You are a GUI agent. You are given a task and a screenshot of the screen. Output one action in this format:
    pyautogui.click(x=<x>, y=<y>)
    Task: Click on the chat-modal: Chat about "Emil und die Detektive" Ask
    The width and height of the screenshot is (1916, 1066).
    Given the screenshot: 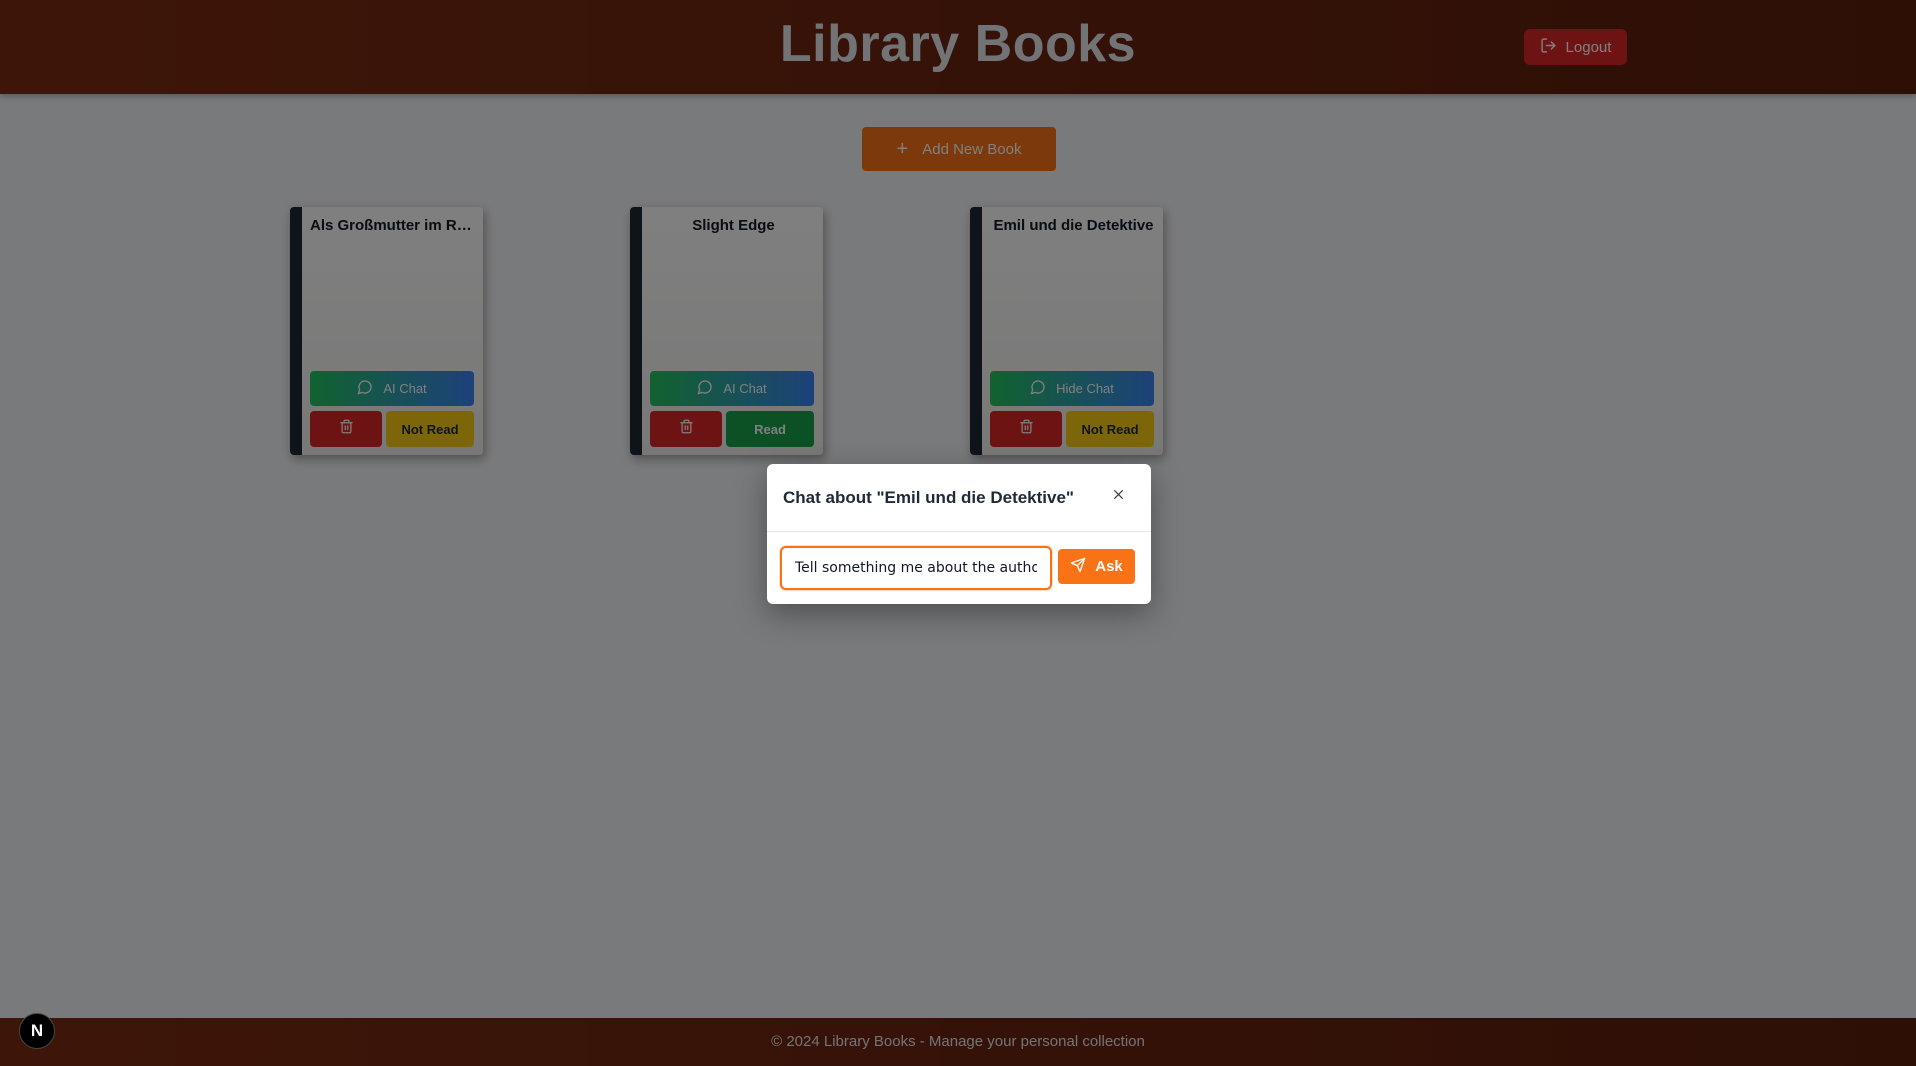 What is the action you would take?
    pyautogui.click(x=959, y=534)
    